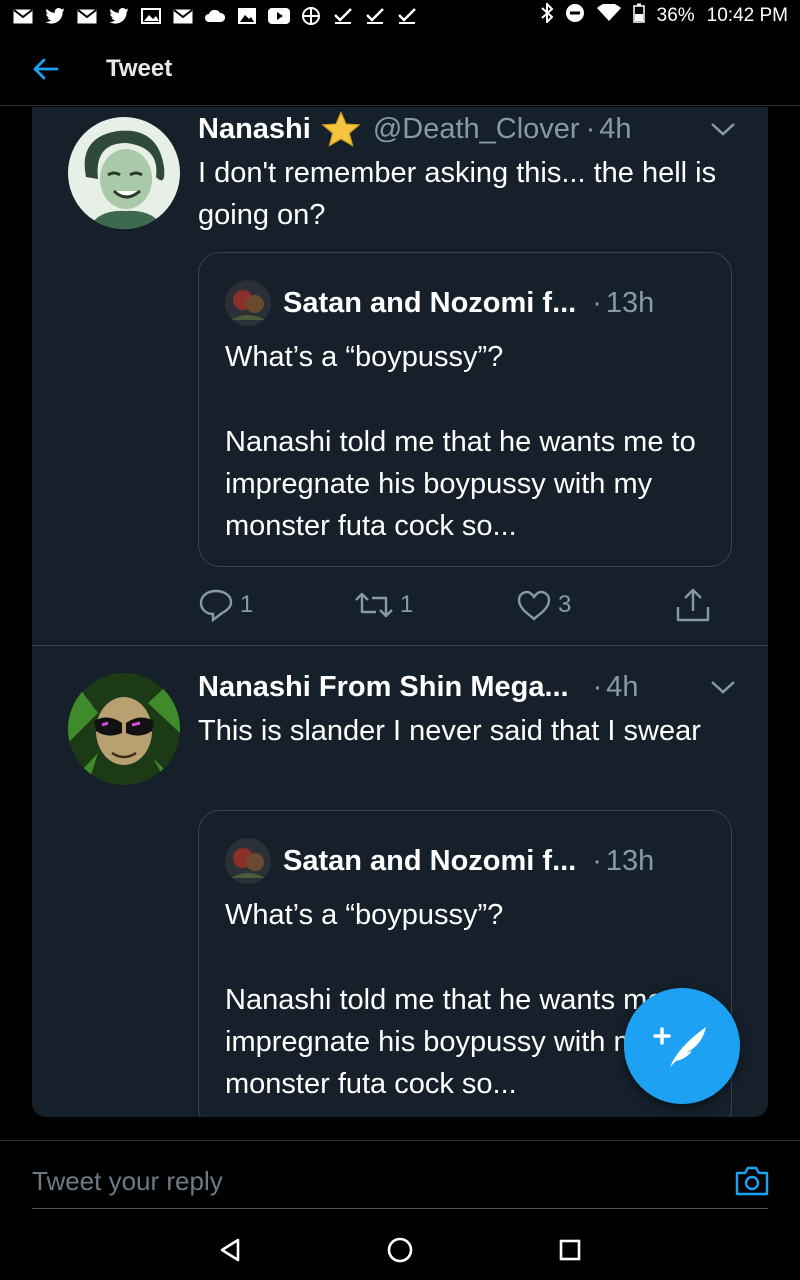 Image resolution: width=800 pixels, height=1280 pixels. I want to click on back-button, so click(46, 69).